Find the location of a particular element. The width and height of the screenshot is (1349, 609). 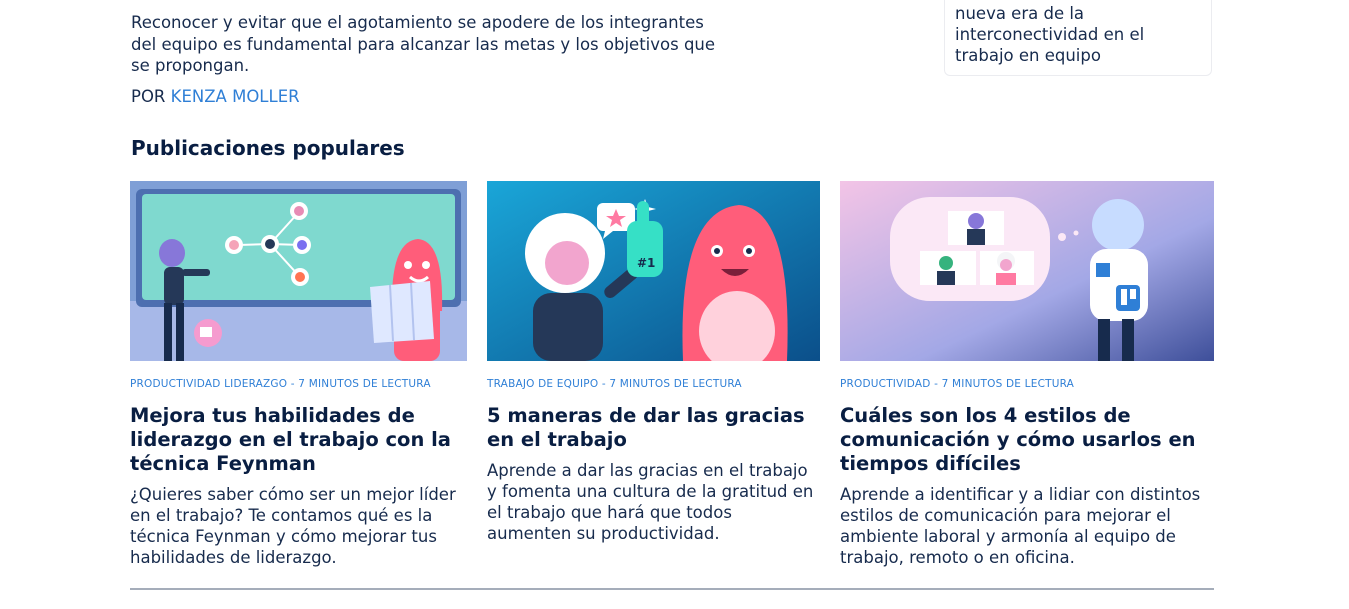

section-divider is located at coordinates (672, 589).